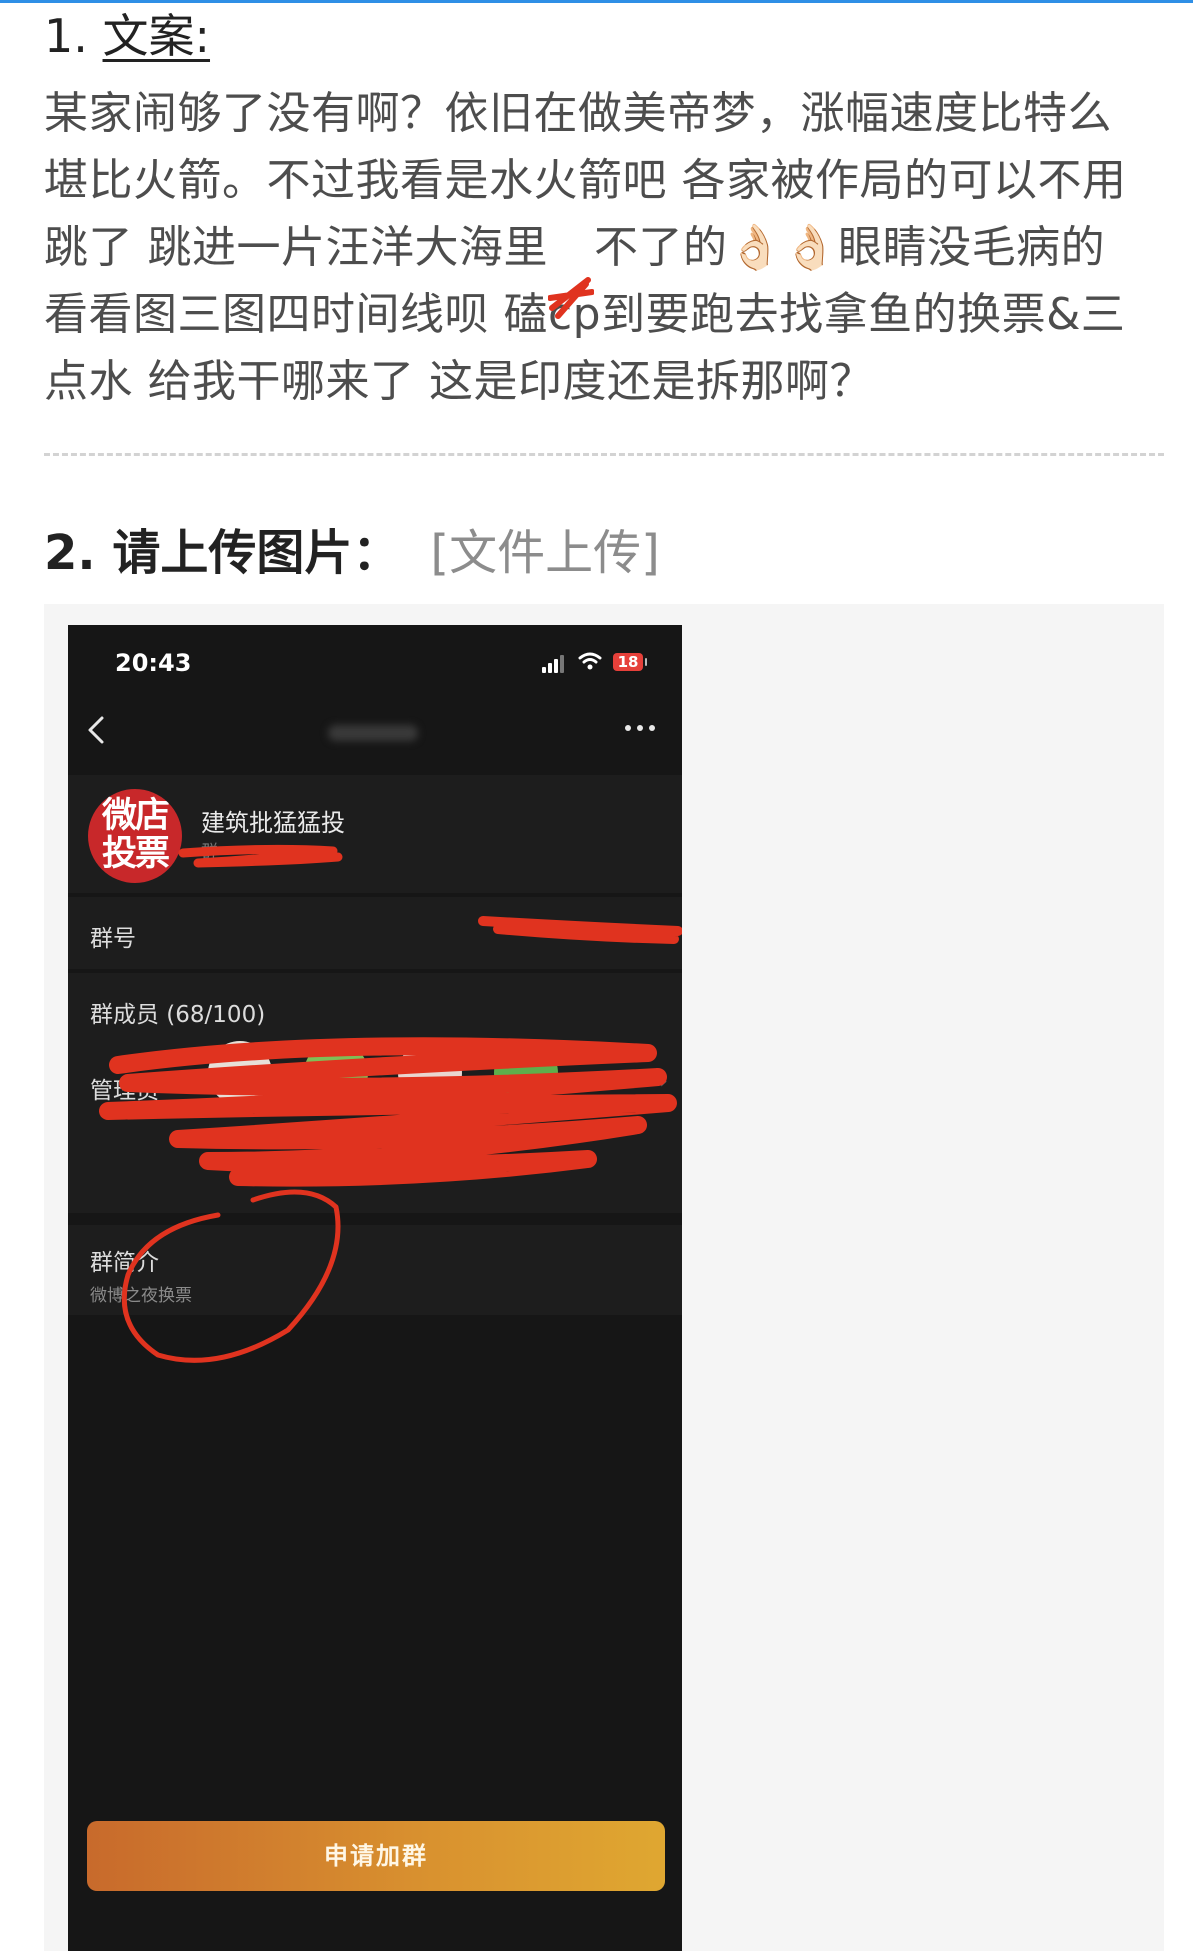  Describe the element at coordinates (544, 553) in the screenshot. I see `file-upload-link: [文件上传]` at that location.